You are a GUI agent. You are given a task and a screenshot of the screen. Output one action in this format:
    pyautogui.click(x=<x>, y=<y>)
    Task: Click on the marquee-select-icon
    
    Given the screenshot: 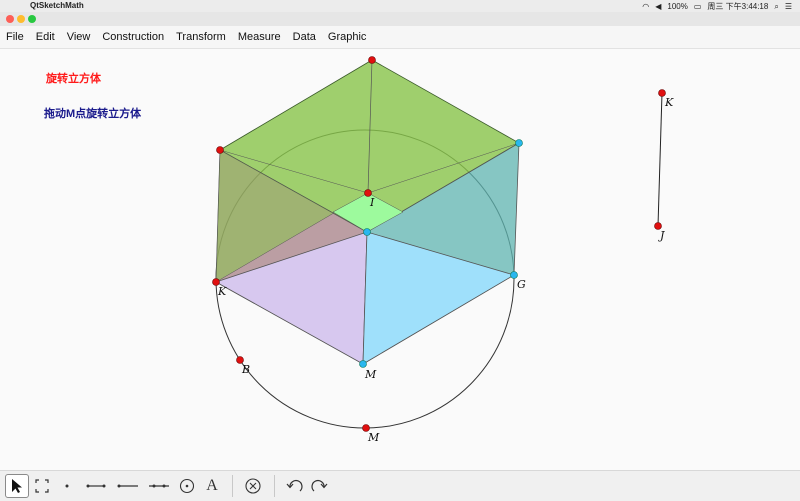 What is the action you would take?
    pyautogui.click(x=42, y=486)
    